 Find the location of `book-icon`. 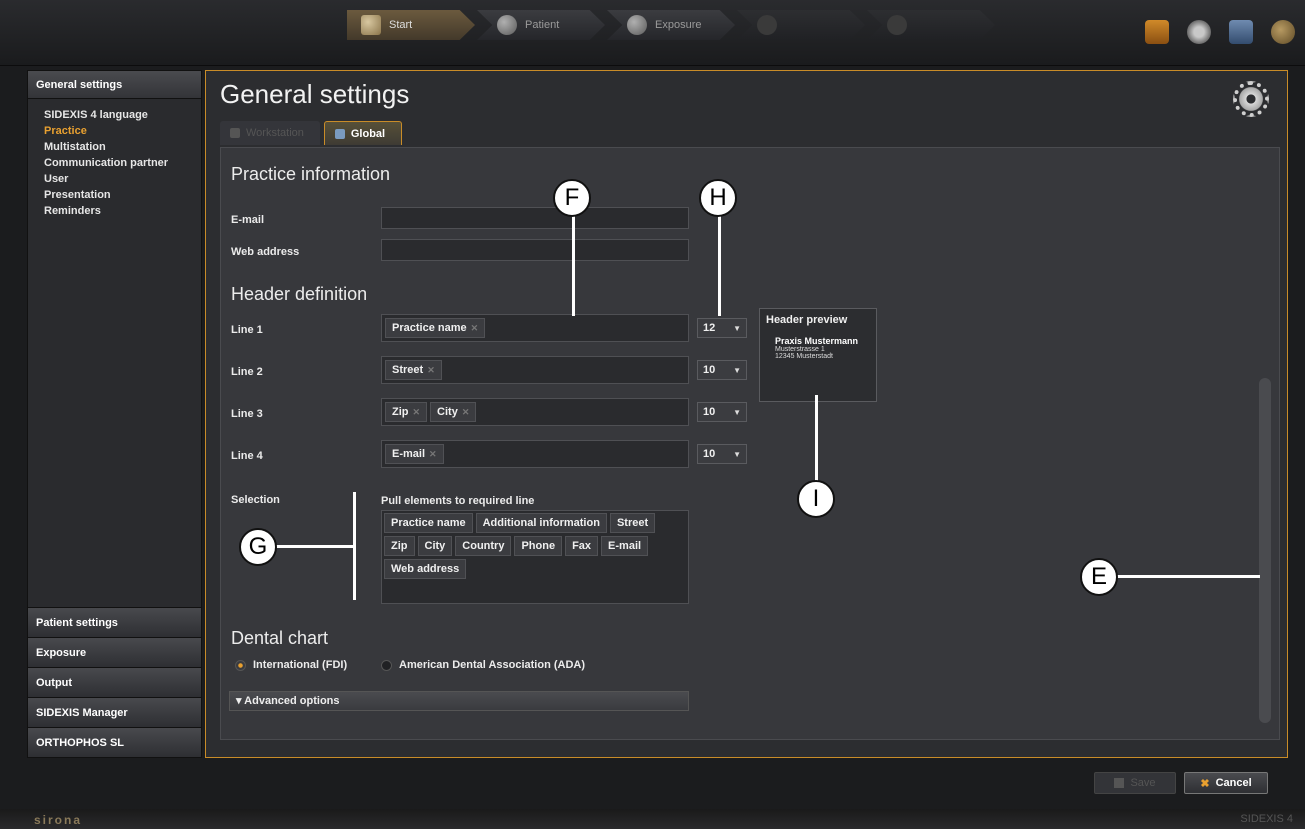

book-icon is located at coordinates (1157, 32).